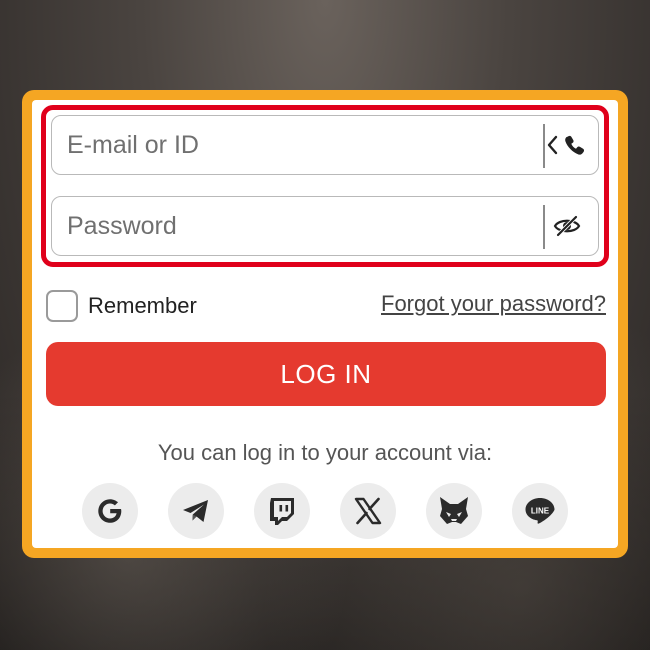 The width and height of the screenshot is (650, 650). I want to click on remember-label: Remember, so click(142, 305).